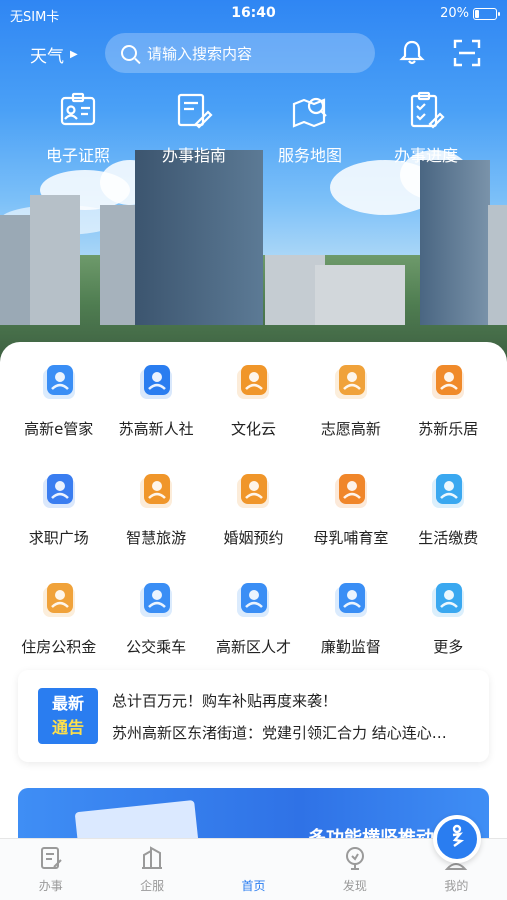 This screenshot has width=507, height=900. I want to click on service-label: 苏高新人社, so click(156, 429).